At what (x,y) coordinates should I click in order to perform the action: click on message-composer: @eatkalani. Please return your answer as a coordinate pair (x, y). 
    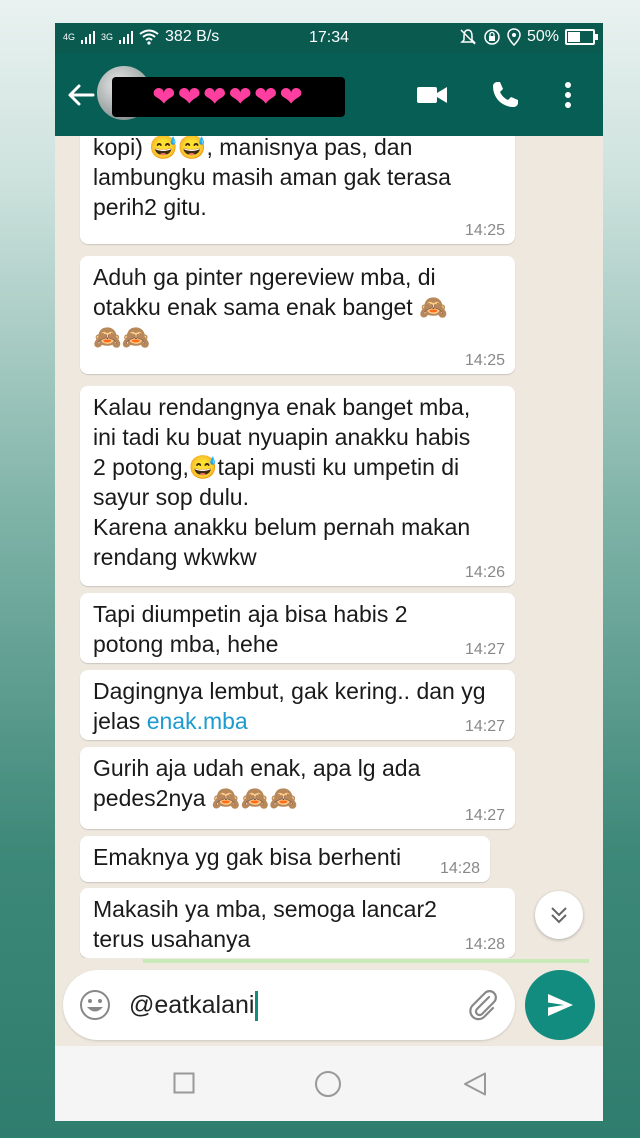
    Looking at the image, I should click on (289, 1005).